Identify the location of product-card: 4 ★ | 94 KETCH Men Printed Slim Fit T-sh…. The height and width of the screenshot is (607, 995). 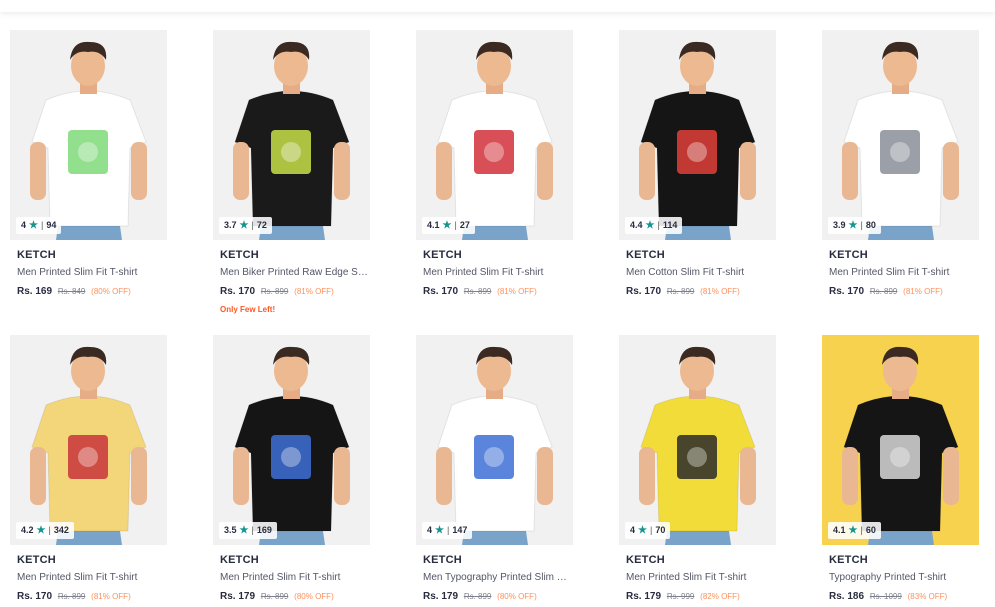
(88, 163).